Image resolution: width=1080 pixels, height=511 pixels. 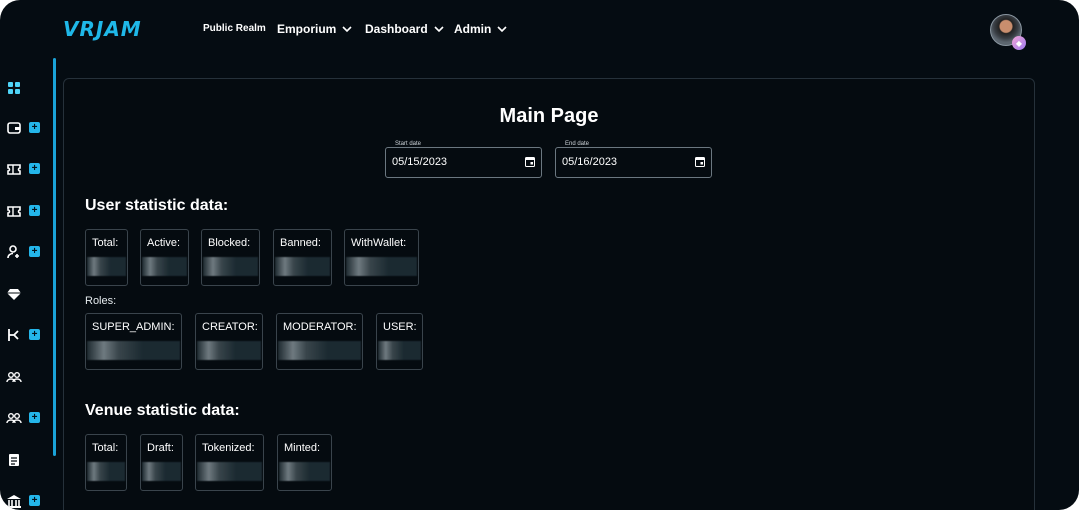 What do you see at coordinates (473, 29) in the screenshot?
I see `nav-label: Admin` at bounding box center [473, 29].